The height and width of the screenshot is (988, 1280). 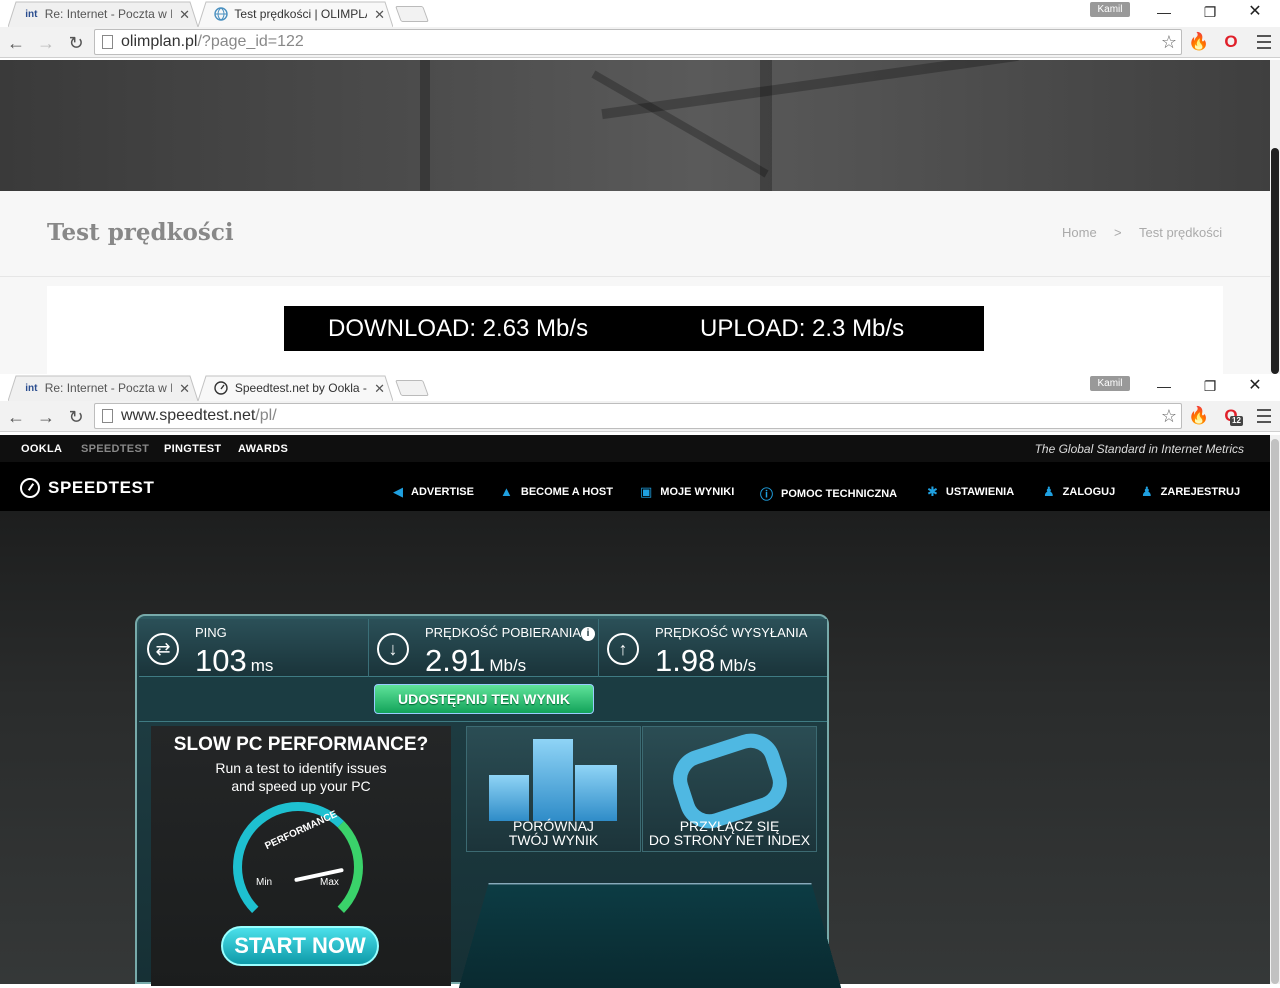 I want to click on camera-icon: ▣, so click(x=646, y=491).